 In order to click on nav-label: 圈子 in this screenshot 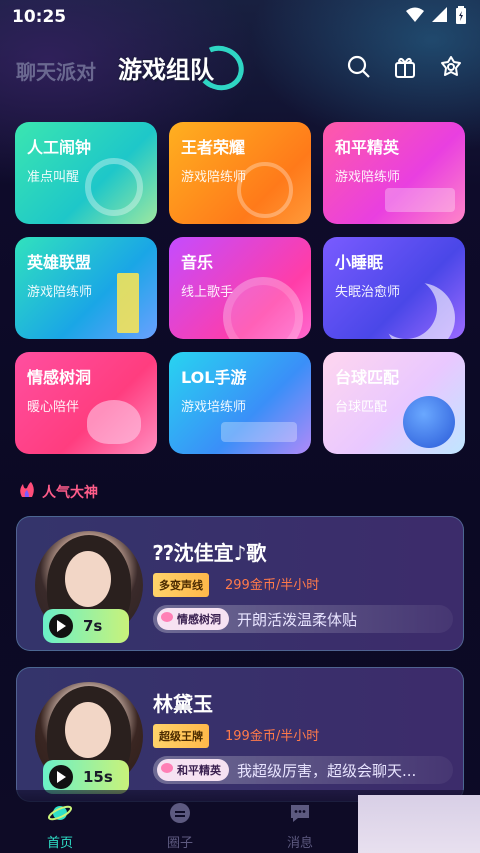, I will do `click(179, 843)`.